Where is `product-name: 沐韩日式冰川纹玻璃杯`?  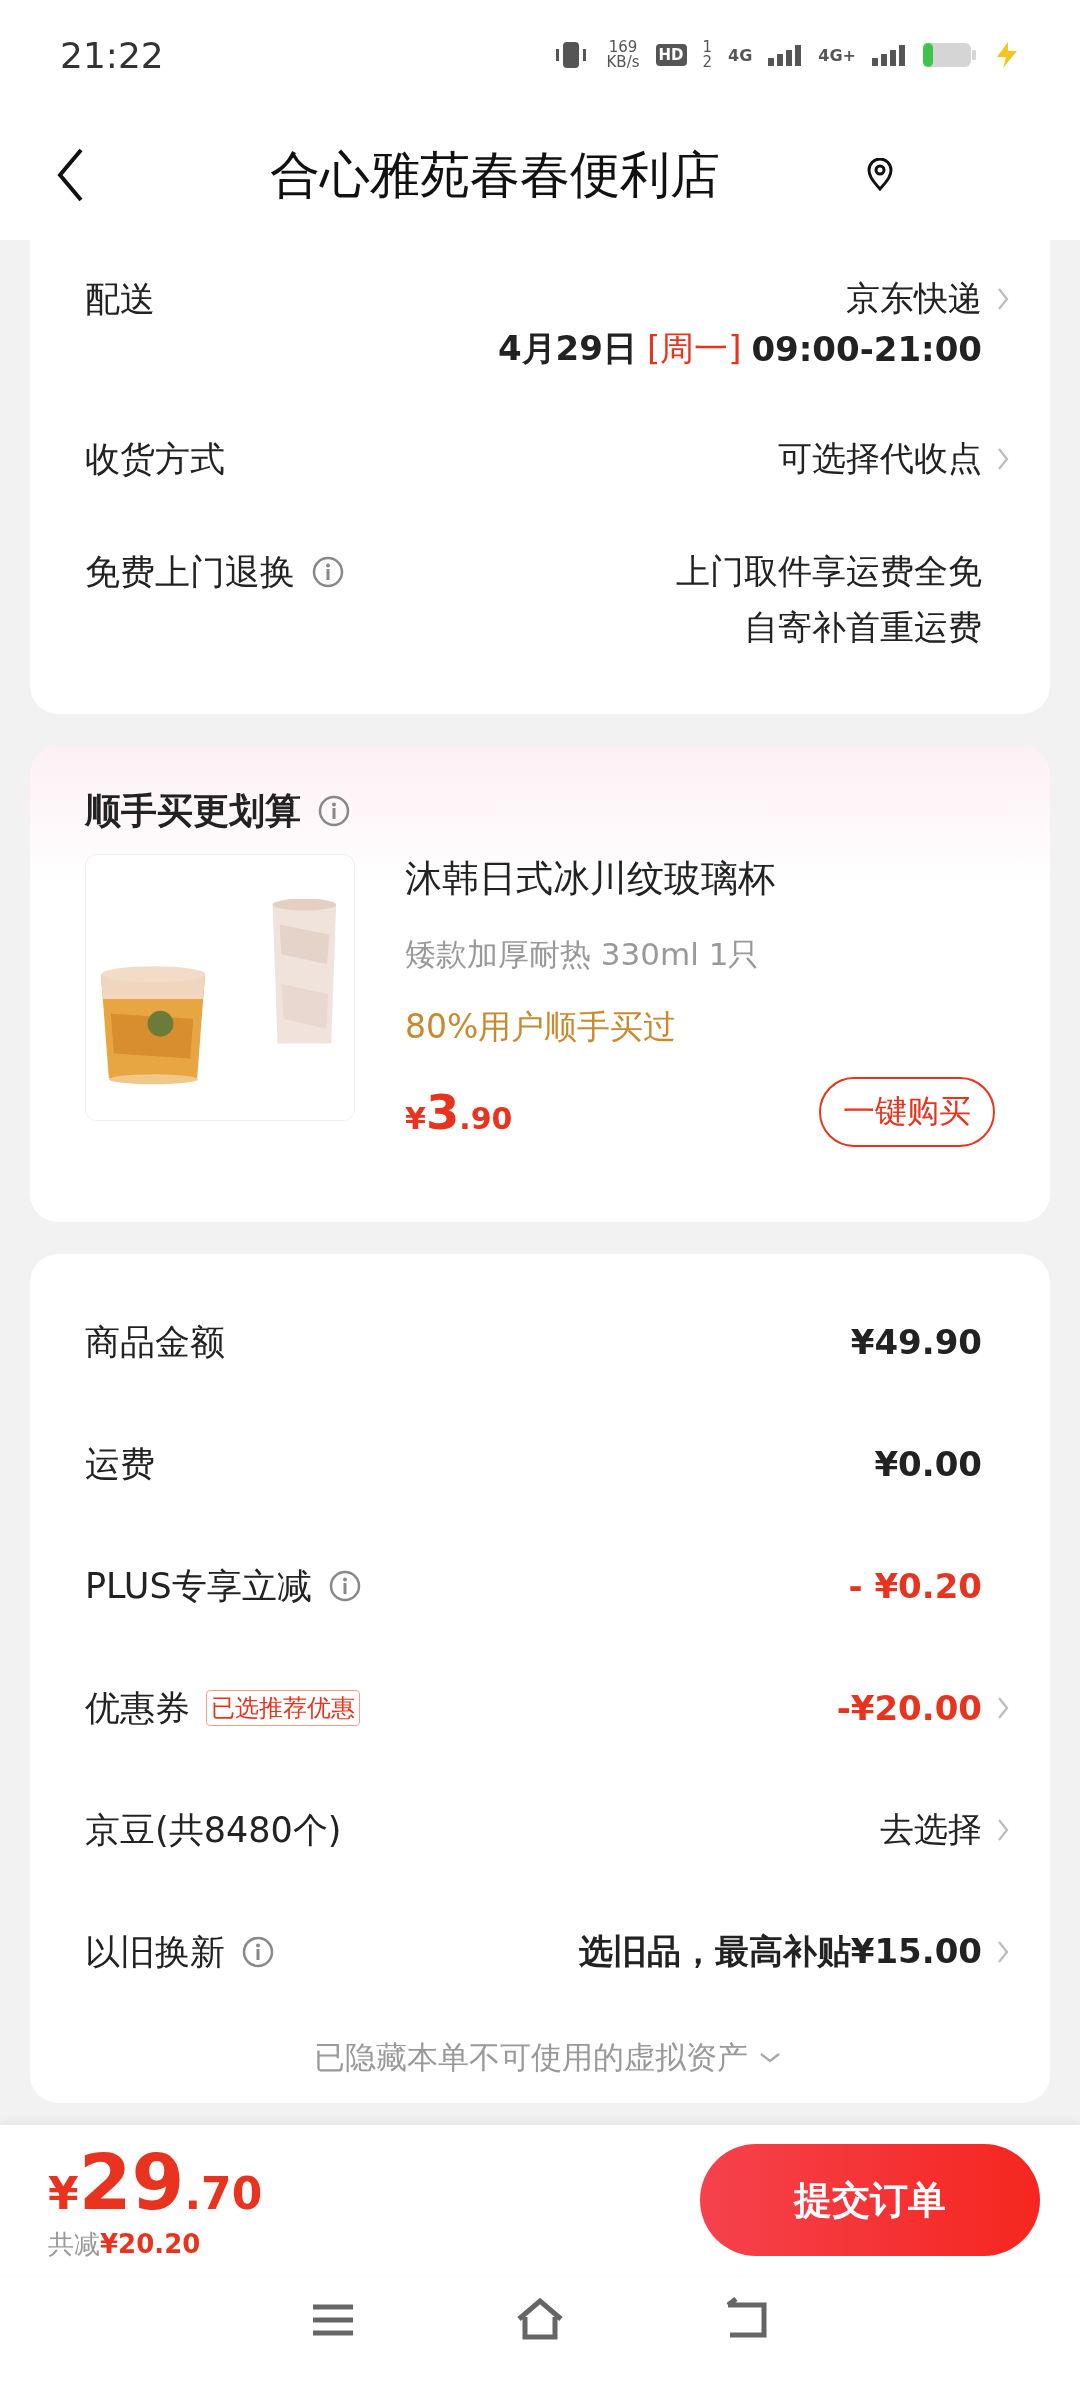
product-name: 沐韩日式冰川纹玻璃杯 is located at coordinates (590, 879).